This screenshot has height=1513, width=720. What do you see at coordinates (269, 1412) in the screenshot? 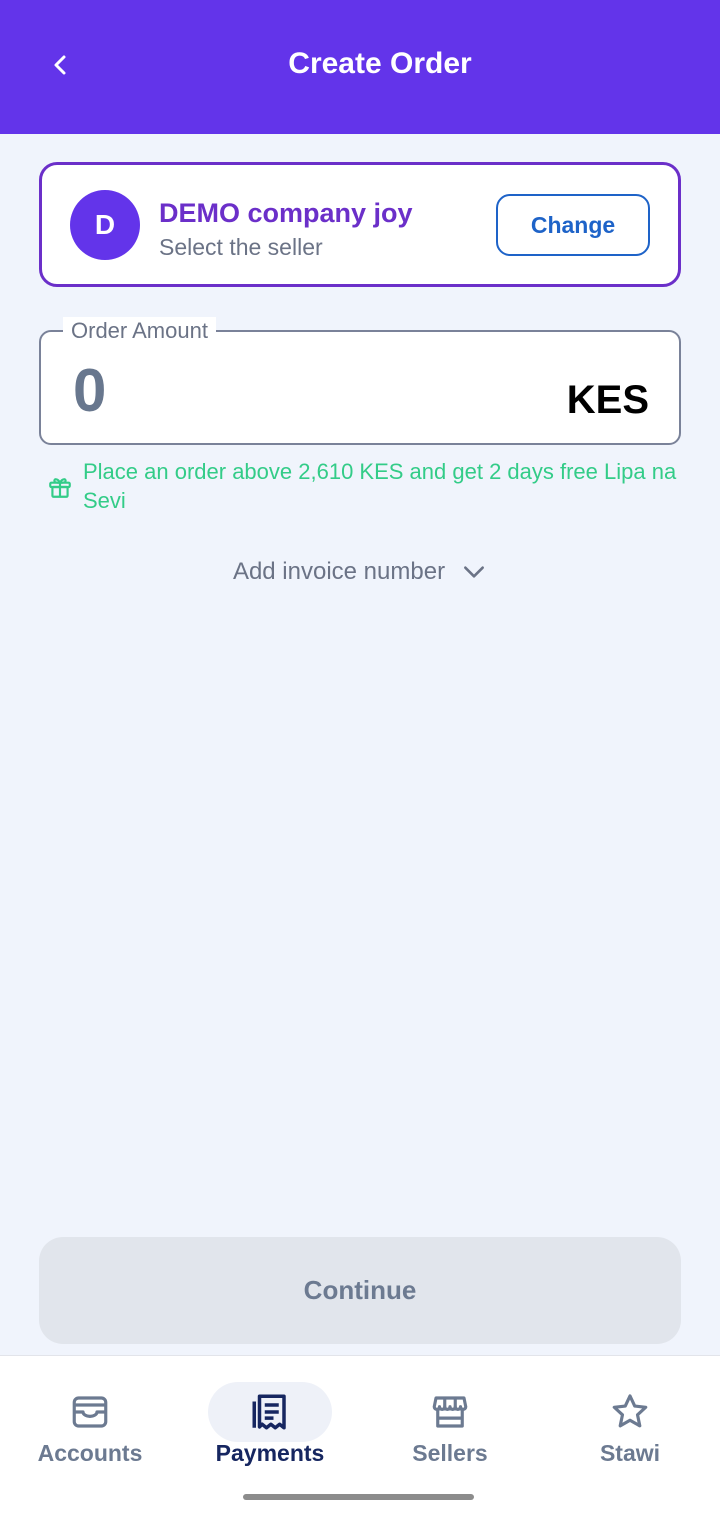
I see `receipt-icon` at bounding box center [269, 1412].